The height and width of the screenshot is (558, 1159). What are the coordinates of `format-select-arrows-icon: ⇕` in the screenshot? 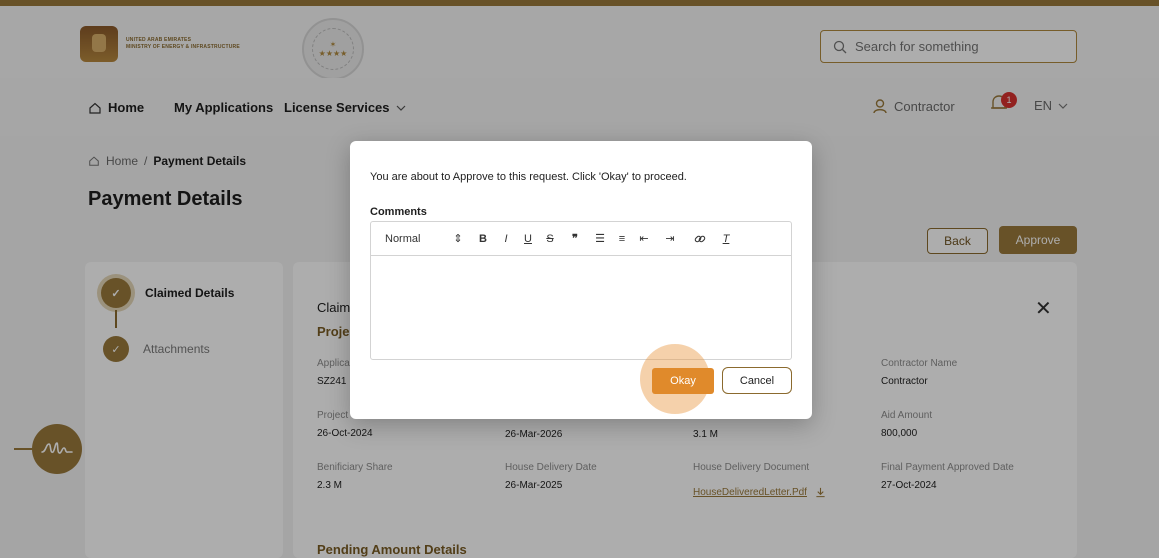 It's located at (458, 239).